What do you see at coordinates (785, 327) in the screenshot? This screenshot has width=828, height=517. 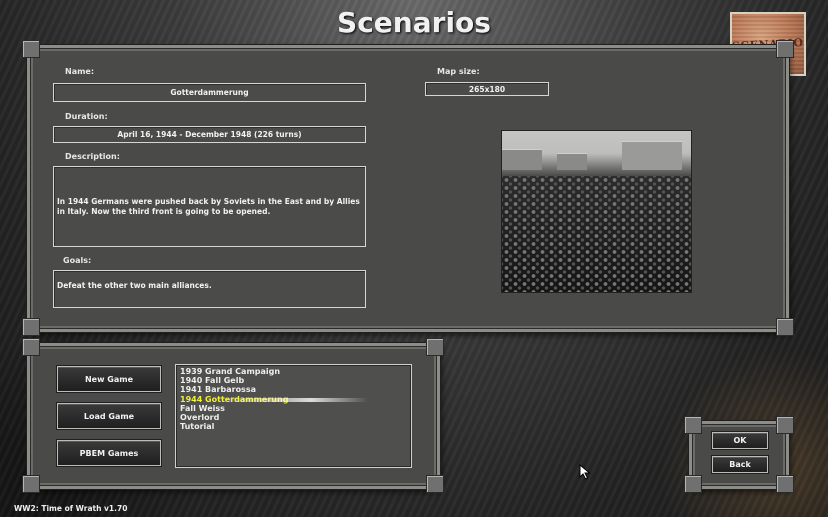 I see `panel-corner-br` at bounding box center [785, 327].